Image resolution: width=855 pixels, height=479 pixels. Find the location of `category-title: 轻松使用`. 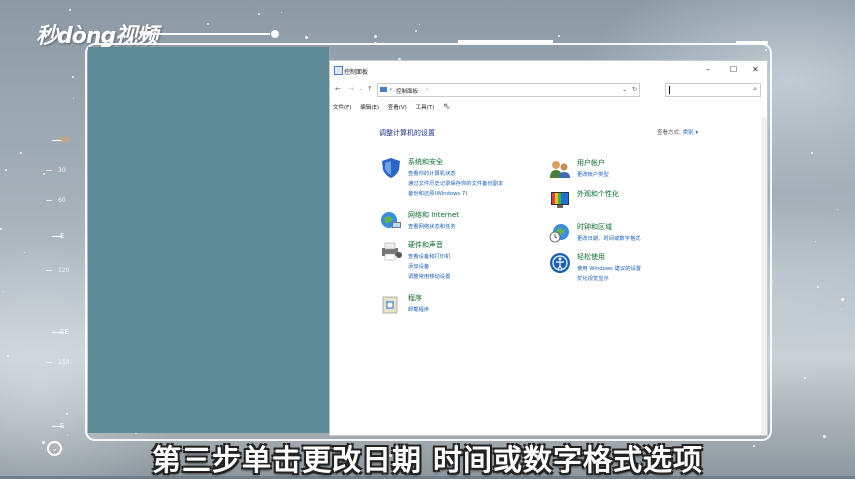

category-title: 轻松使用 is located at coordinates (591, 257).